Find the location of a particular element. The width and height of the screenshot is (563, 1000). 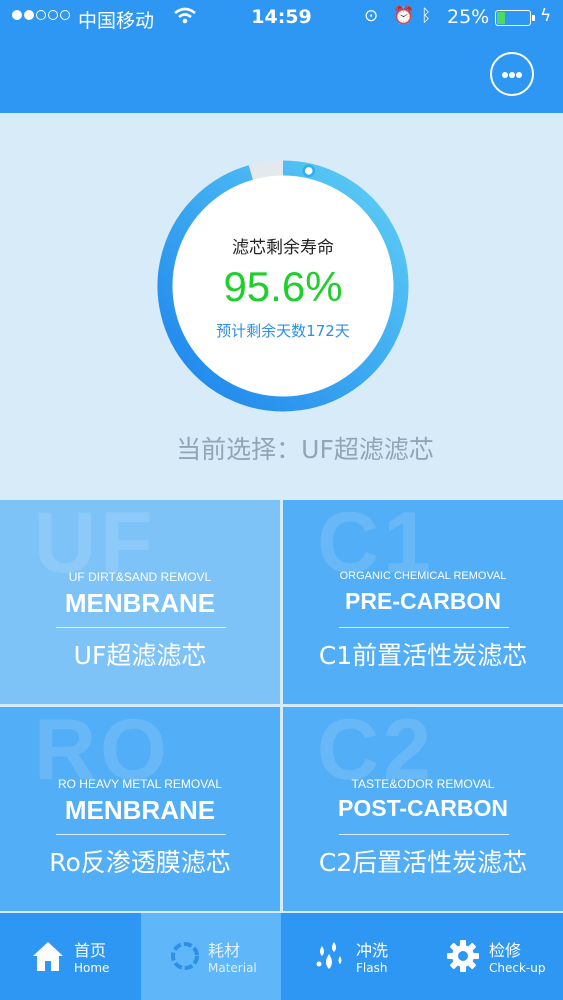

nav-tab-material: 耗材 Material is located at coordinates (211, 956).